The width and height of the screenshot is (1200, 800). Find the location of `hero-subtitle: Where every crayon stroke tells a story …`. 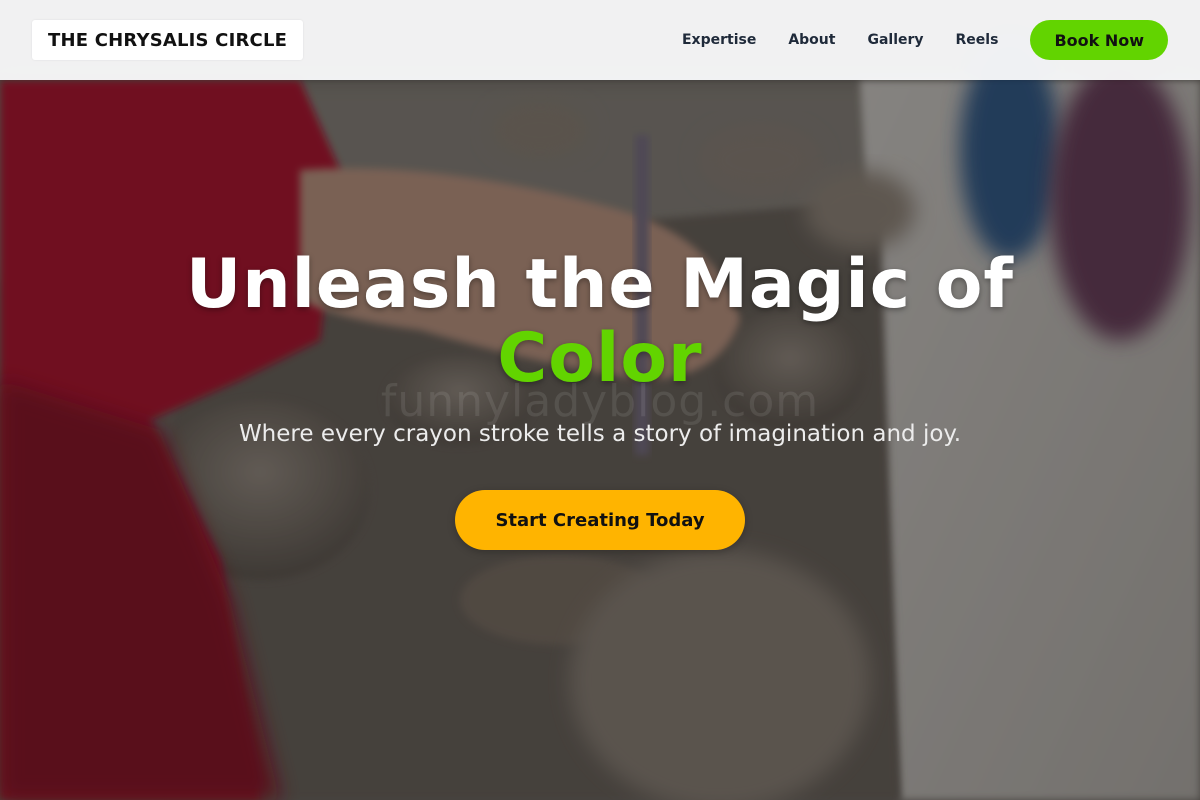

hero-subtitle: Where every crayon stroke tells a story … is located at coordinates (600, 434).